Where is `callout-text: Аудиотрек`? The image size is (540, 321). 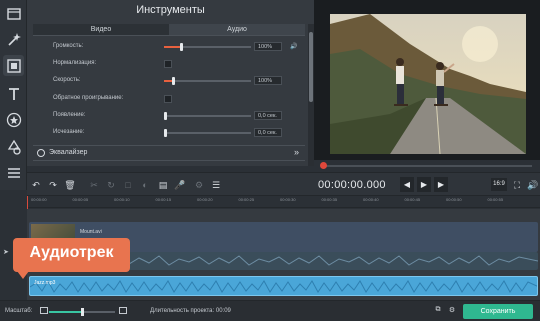 callout-text: Аудиотрек is located at coordinates (71, 252).